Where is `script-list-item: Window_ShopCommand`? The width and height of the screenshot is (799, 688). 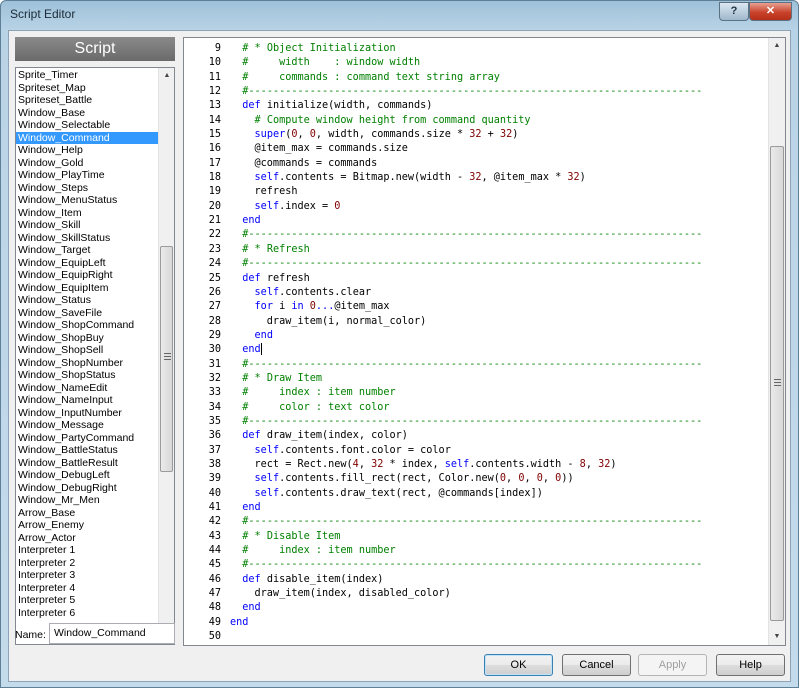
script-list-item: Window_ShopCommand is located at coordinates (87, 325).